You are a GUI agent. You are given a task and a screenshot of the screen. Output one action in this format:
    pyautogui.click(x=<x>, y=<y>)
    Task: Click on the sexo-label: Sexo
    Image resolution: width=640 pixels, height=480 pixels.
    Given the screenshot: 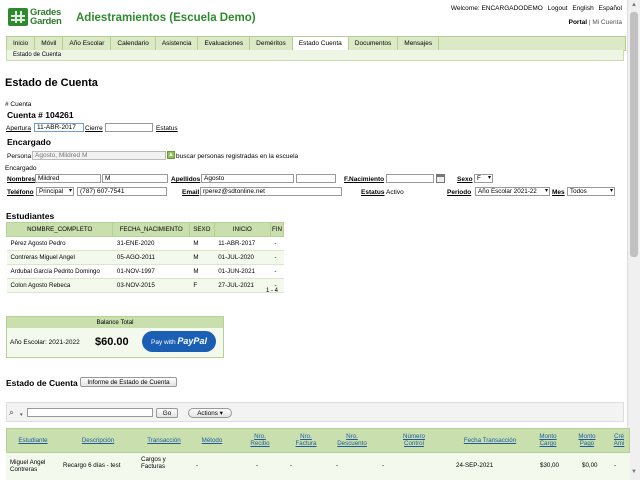 What is the action you would take?
    pyautogui.click(x=465, y=179)
    